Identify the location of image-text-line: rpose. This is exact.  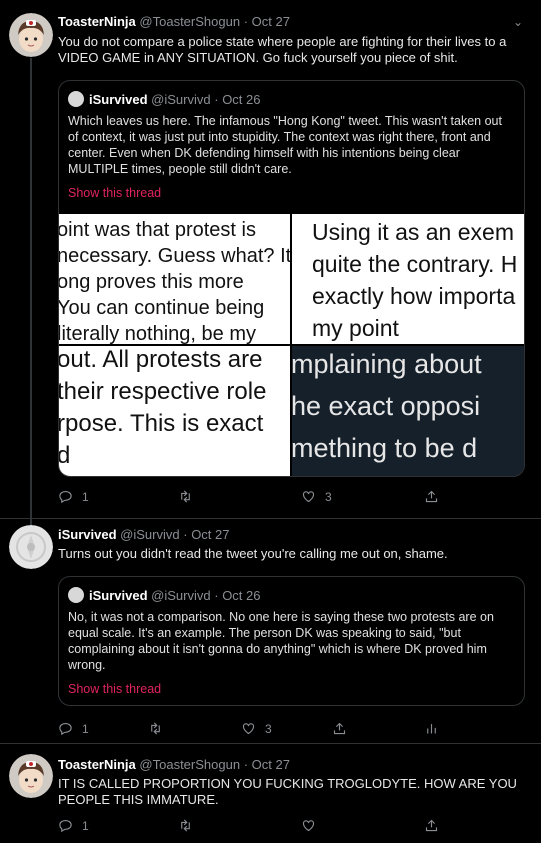
(161, 423).